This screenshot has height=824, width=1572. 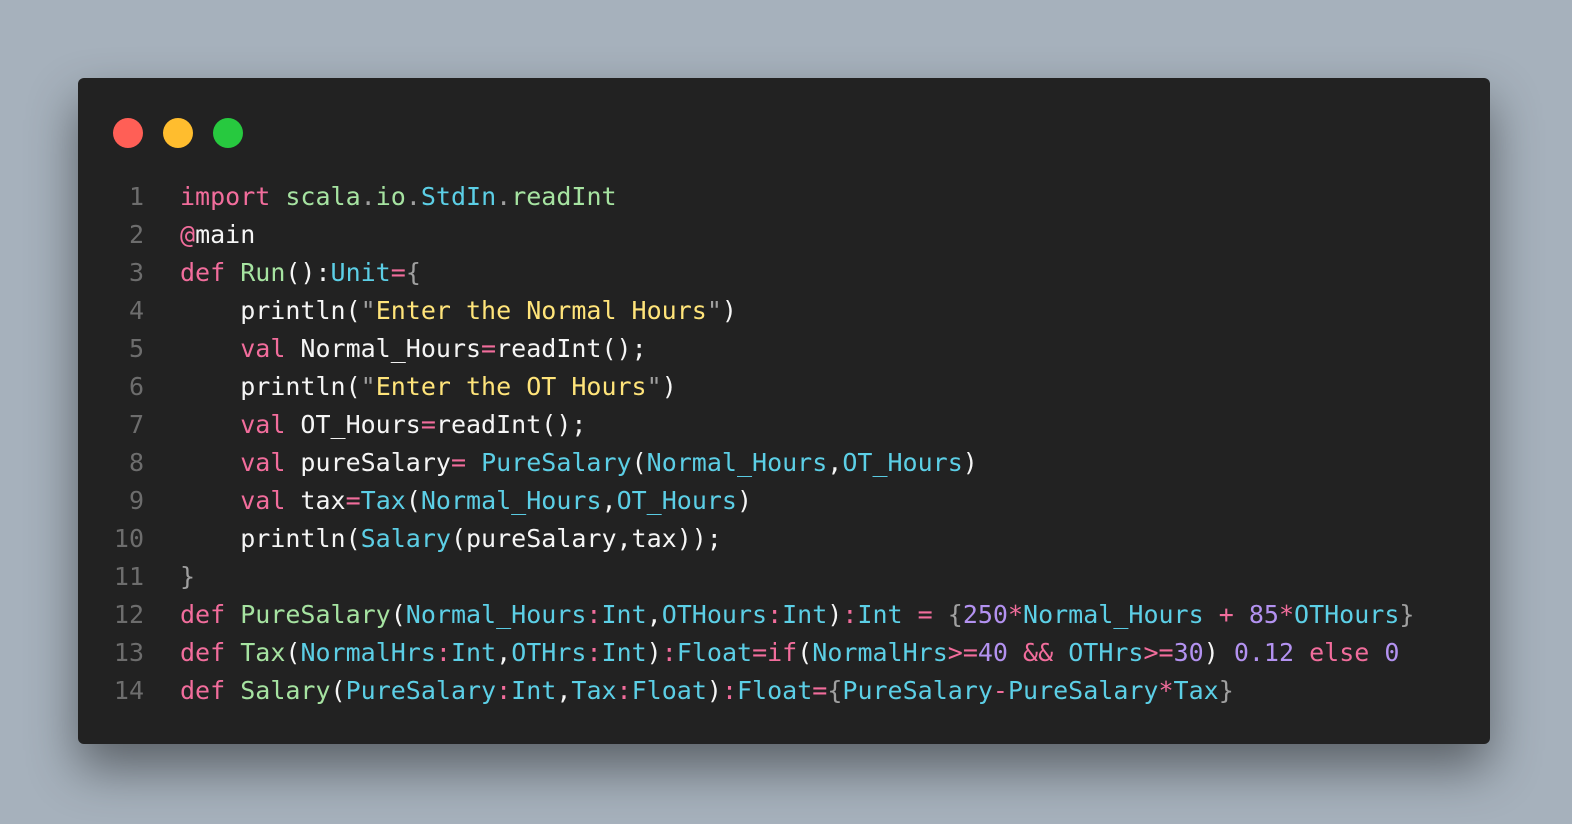 What do you see at coordinates (360, 272) in the screenshot?
I see `code-token: Unit` at bounding box center [360, 272].